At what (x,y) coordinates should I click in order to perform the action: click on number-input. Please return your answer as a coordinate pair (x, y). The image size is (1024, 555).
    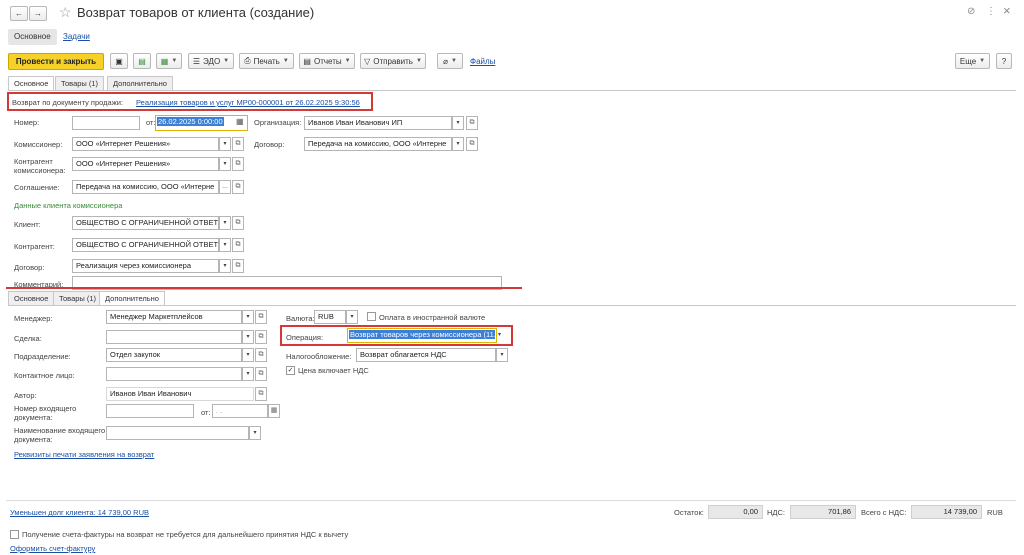
    Looking at the image, I should click on (106, 123).